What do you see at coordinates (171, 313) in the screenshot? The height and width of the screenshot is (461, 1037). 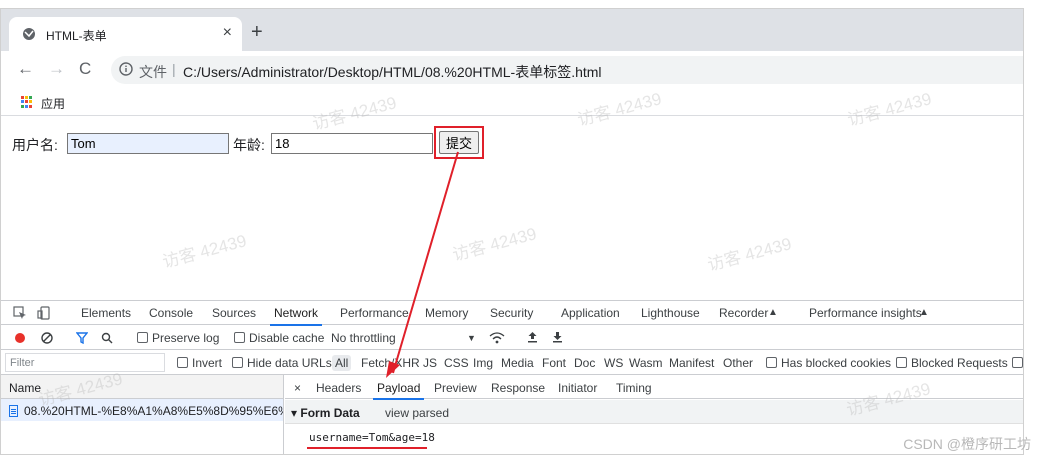 I see `devtools-tab-console: Console` at bounding box center [171, 313].